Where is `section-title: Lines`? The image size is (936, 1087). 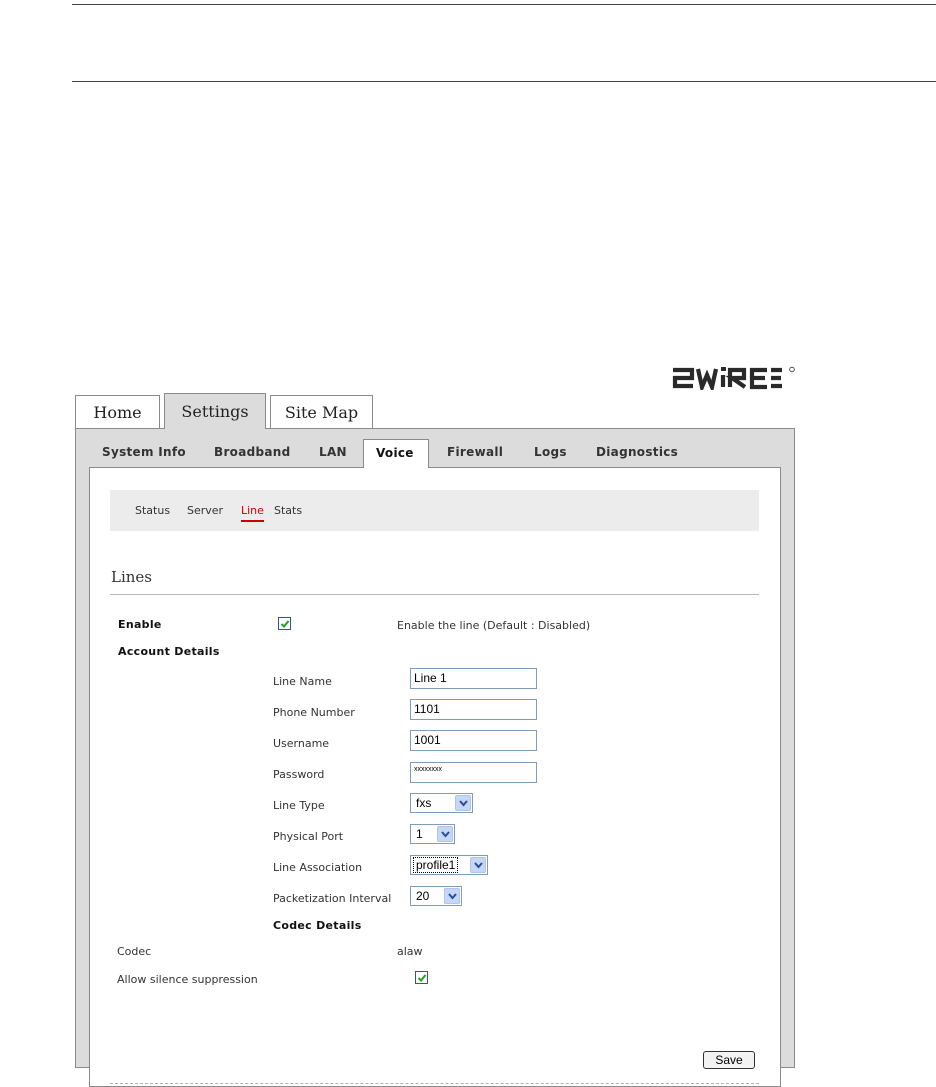
section-title: Lines is located at coordinates (131, 577).